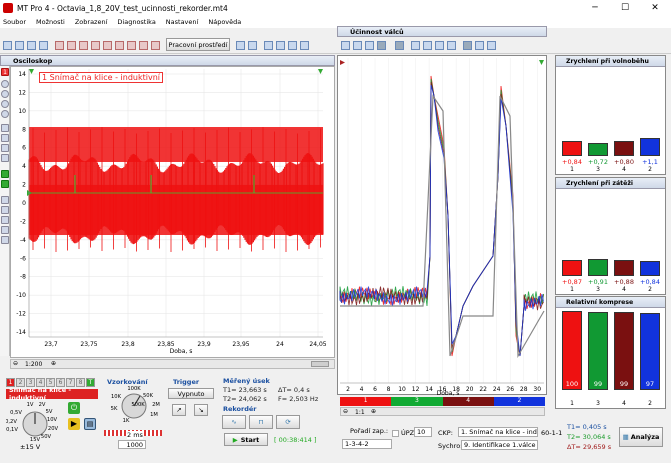 This screenshot has width=671, height=463. Describe the element at coordinates (83, 45) in the screenshot. I see `layout-3-icon` at that location.